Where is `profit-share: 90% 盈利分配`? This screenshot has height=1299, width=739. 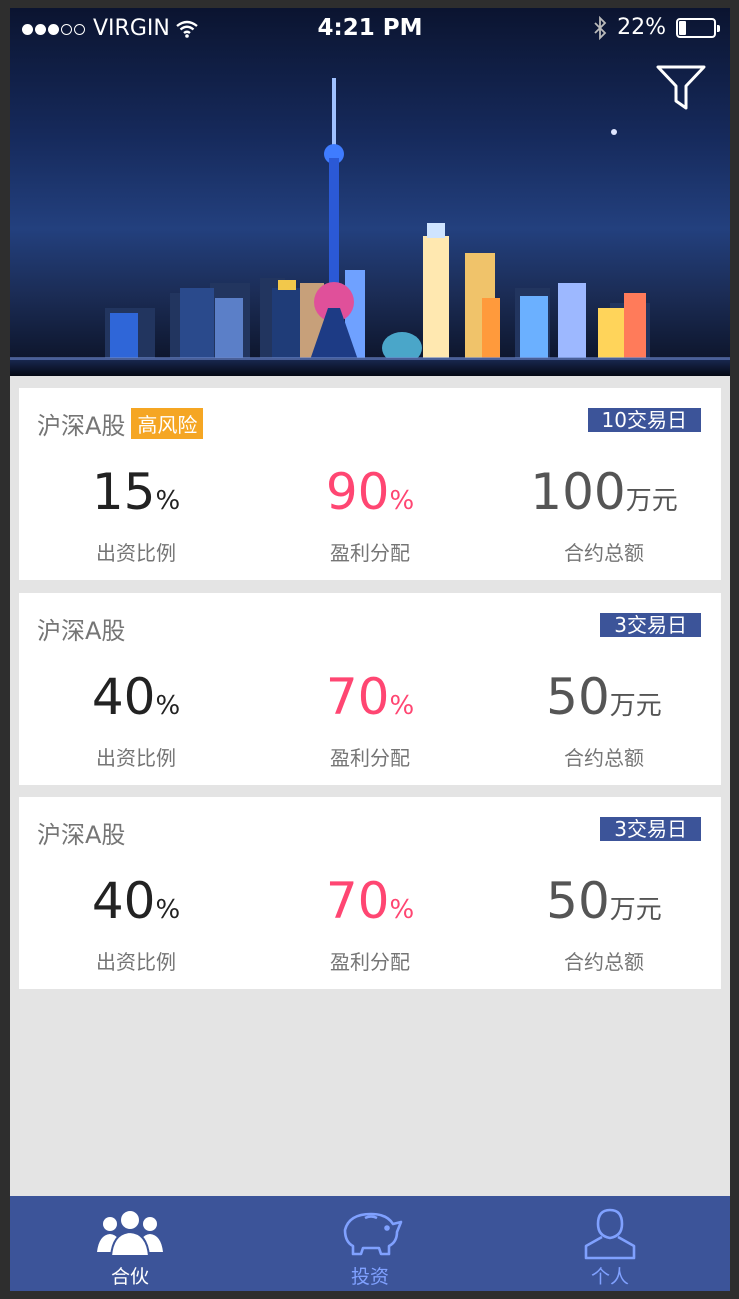 profit-share: 90% 盈利分配 is located at coordinates (370, 515).